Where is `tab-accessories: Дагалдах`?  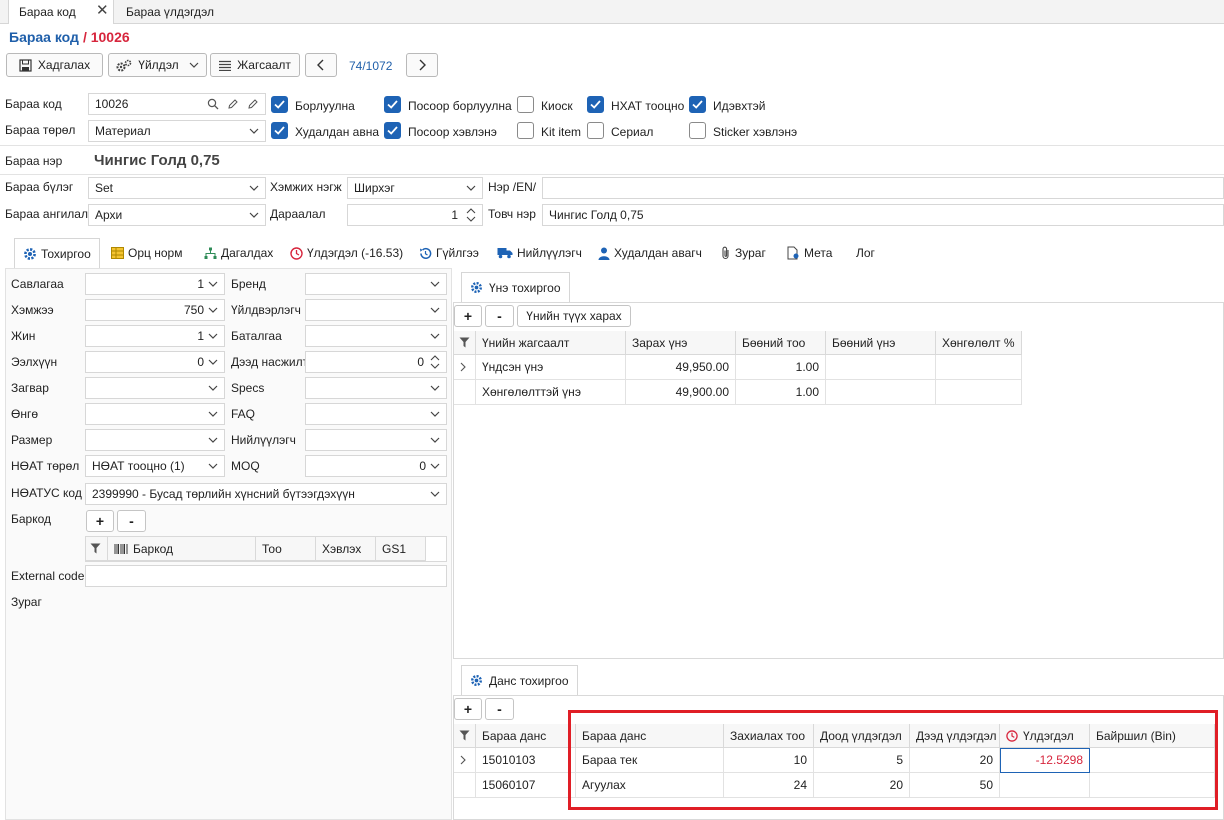 tab-accessories: Дагалдах is located at coordinates (238, 253).